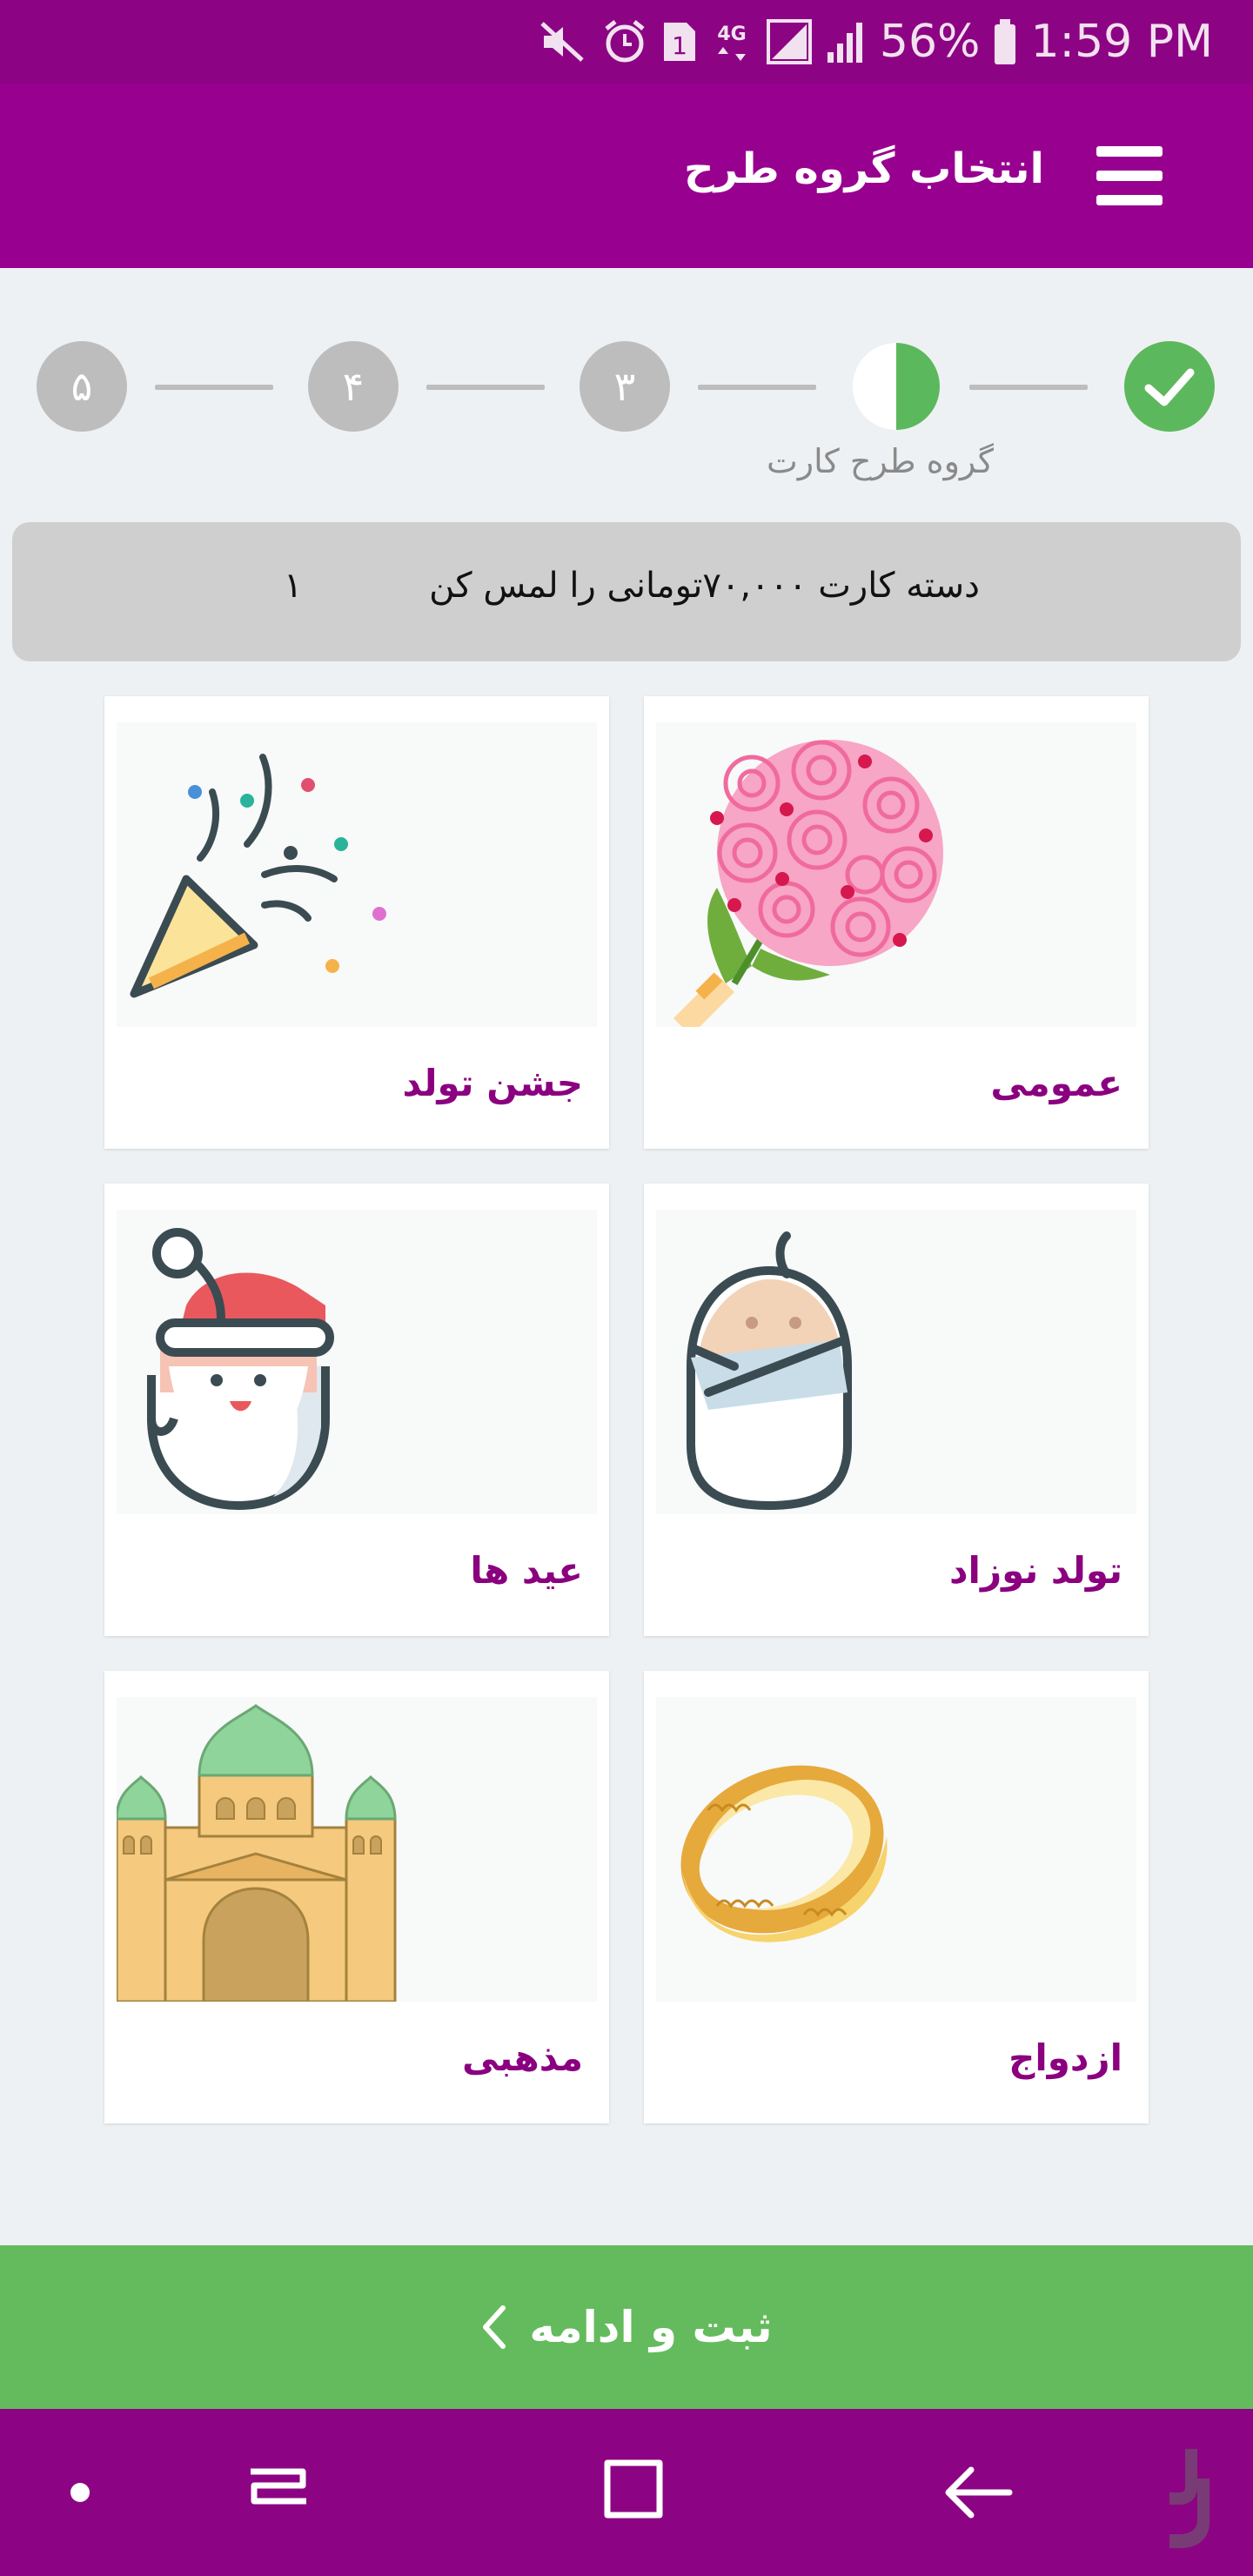 This screenshot has width=1253, height=2576. I want to click on category-label: ازدواج, so click(1065, 2058).